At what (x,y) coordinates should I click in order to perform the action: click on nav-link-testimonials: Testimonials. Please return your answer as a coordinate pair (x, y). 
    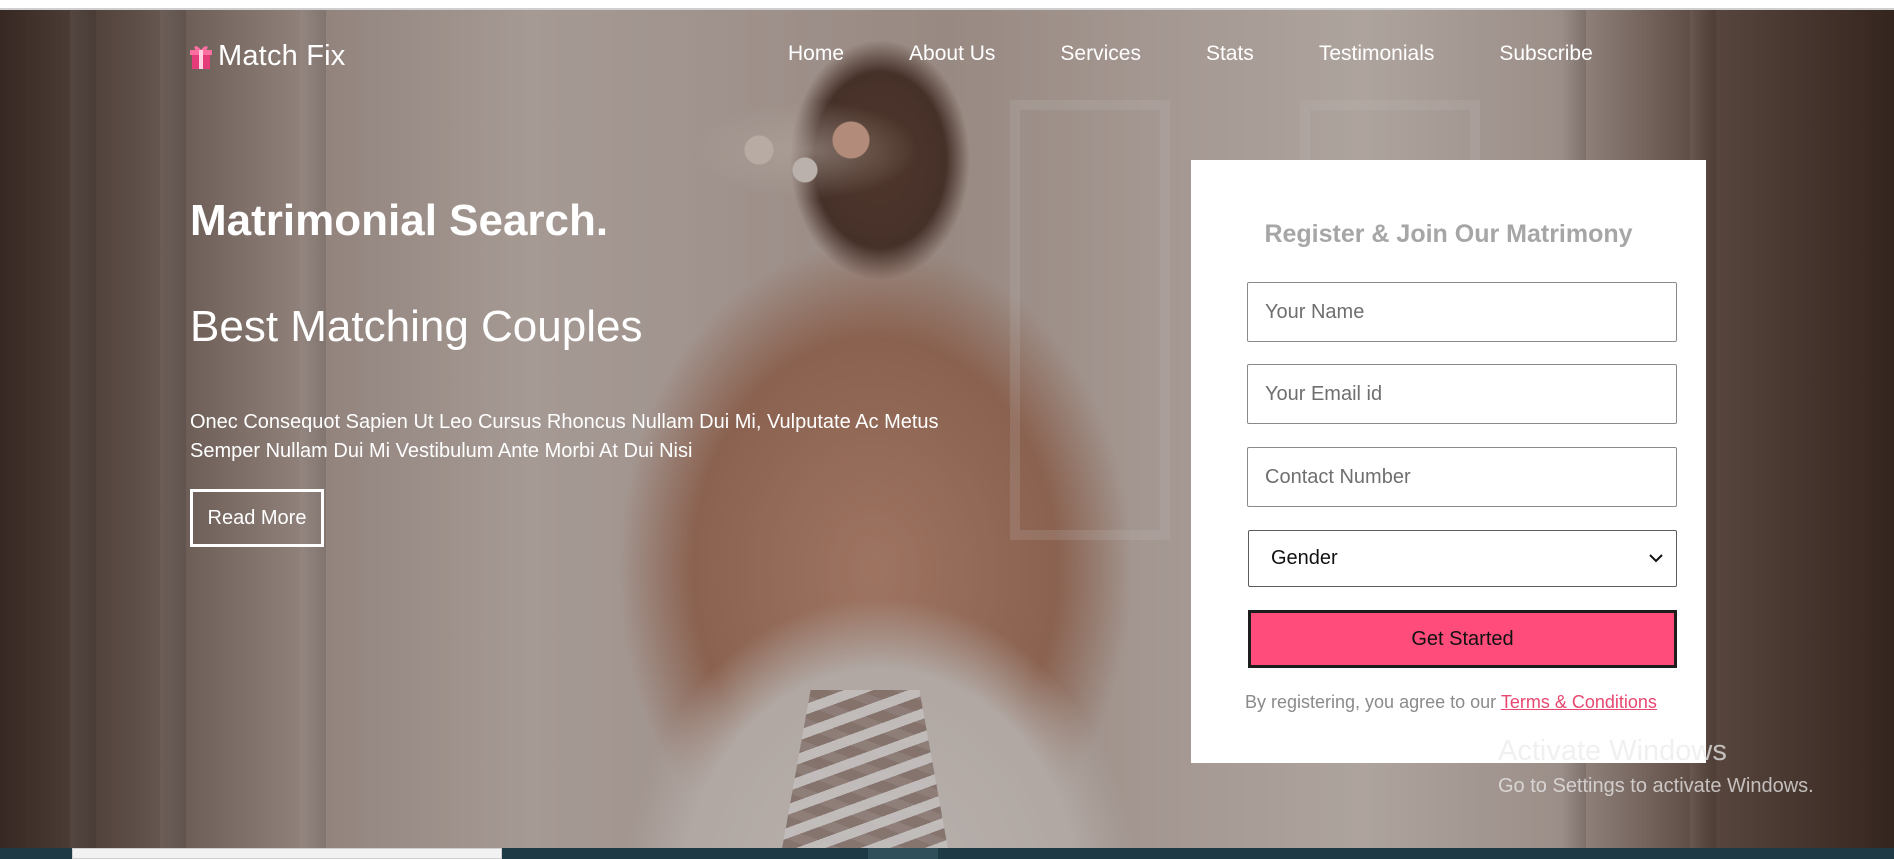
    Looking at the image, I should click on (1377, 54).